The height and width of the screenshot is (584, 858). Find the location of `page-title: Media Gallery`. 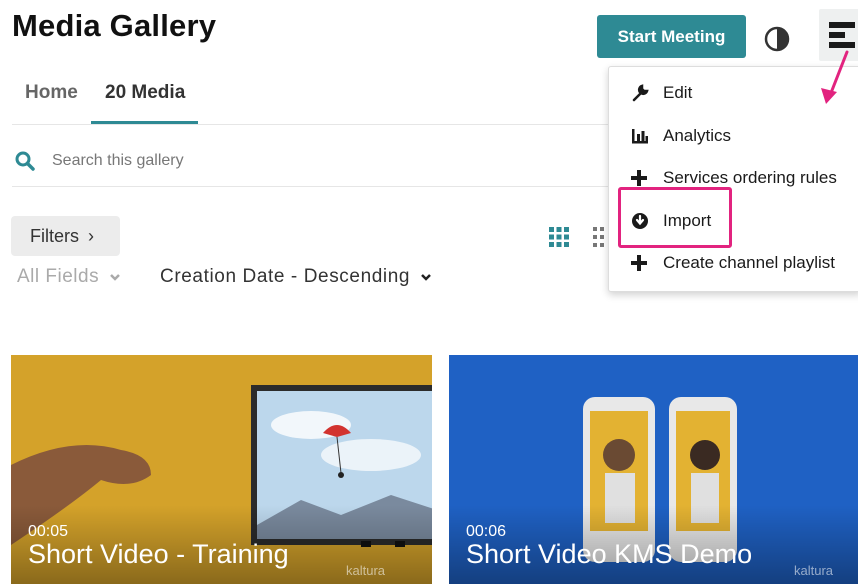

page-title: Media Gallery is located at coordinates (114, 25).